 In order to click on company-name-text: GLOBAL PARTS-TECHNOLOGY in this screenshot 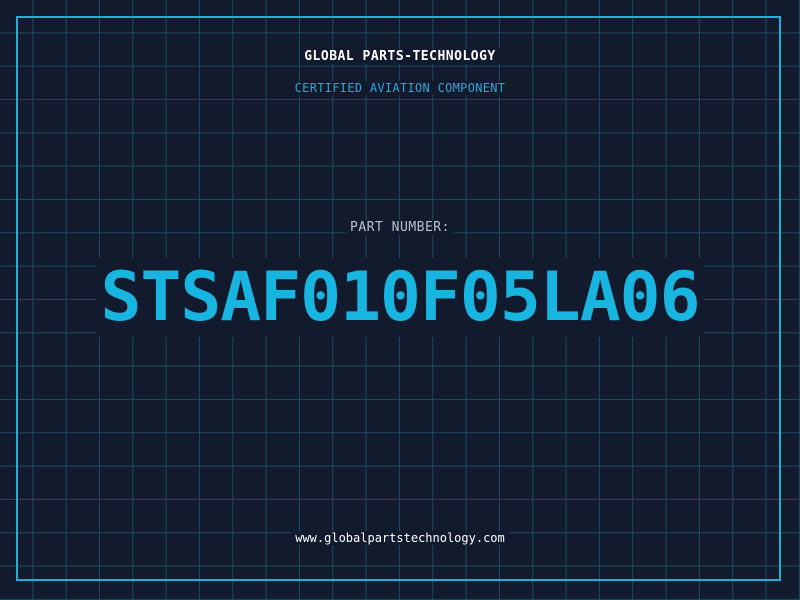, I will do `click(400, 56)`.